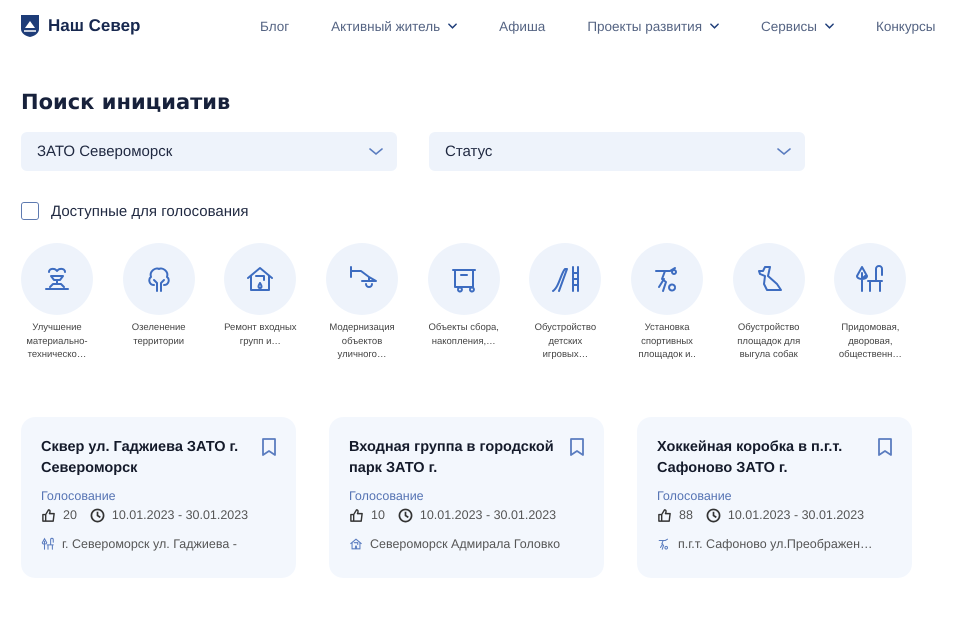  What do you see at coordinates (30, 211) in the screenshot?
I see `checkbox` at bounding box center [30, 211].